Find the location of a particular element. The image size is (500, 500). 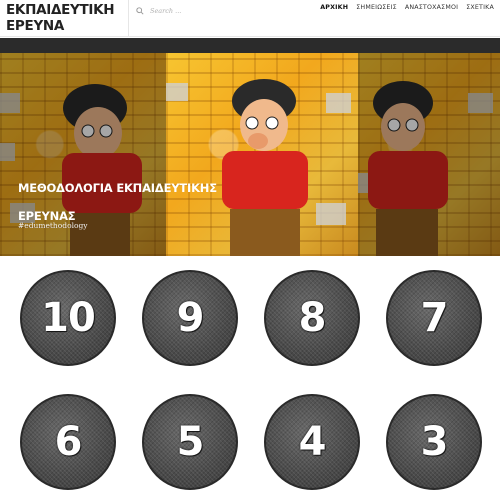

main-nav: ΑΡΧΙΚΗ ΣΗΜΕΙΩΣΕΙΣ ΑΝΑΣΤΟΧΑΣΜΟΙ ΣΧΕΤΙΚΑ is located at coordinates (407, 7).